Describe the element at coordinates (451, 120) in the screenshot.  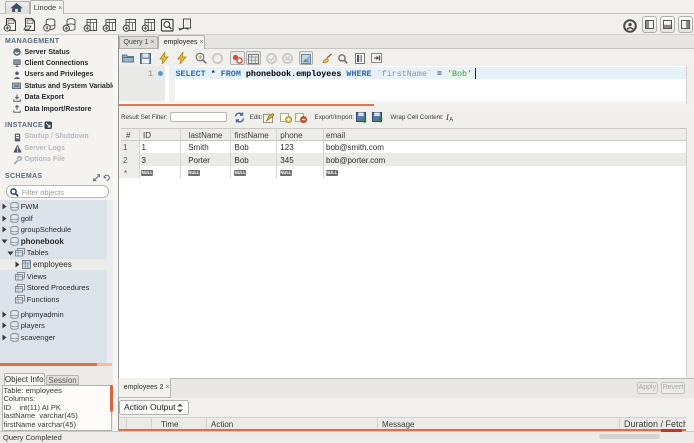
I see `svg-text: A` at that location.